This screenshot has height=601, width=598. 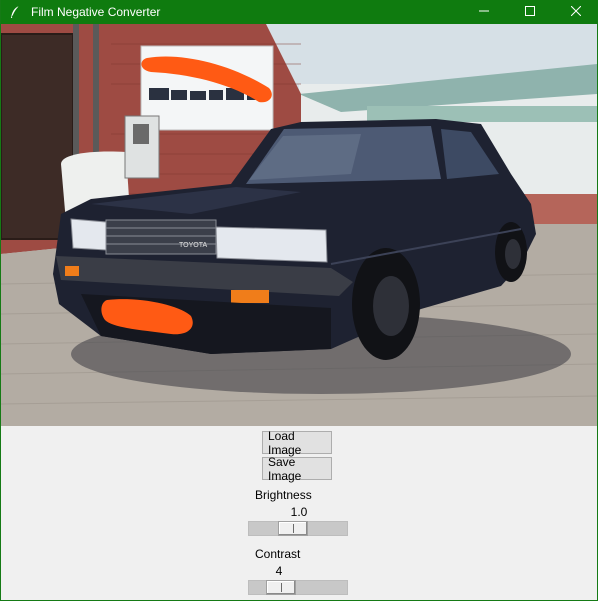 I want to click on contrast-slider-thumb, so click(x=281, y=587).